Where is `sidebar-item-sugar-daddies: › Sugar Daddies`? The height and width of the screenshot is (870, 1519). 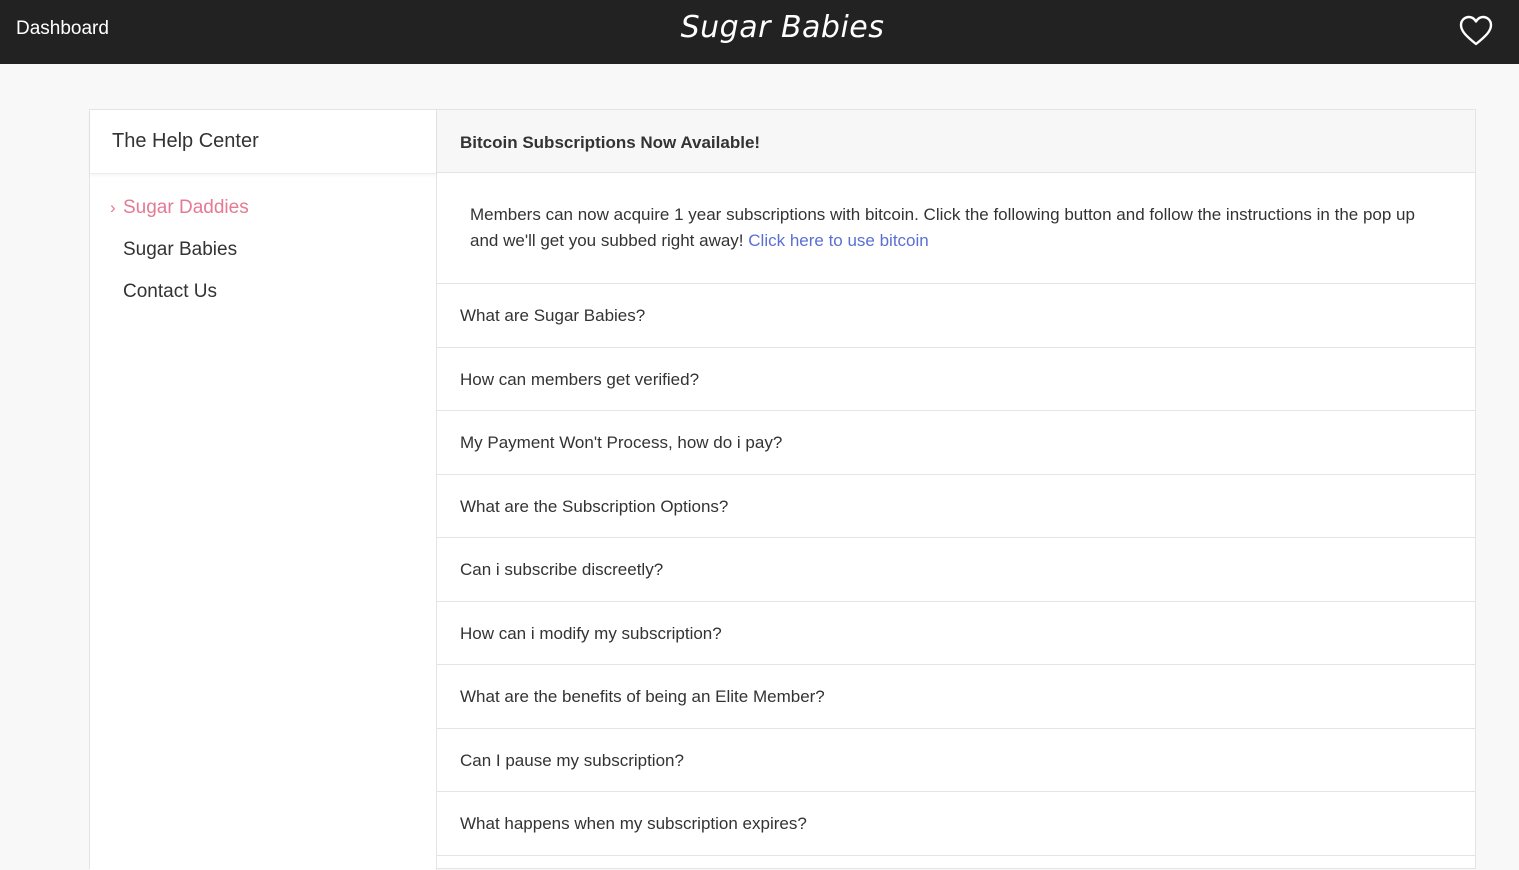 sidebar-item-sugar-daddies: › Sugar Daddies is located at coordinates (263, 217).